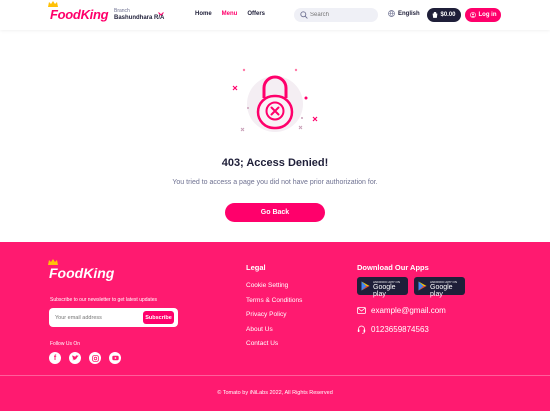 This screenshot has width=550, height=411. I want to click on youtube-icon, so click(115, 358).